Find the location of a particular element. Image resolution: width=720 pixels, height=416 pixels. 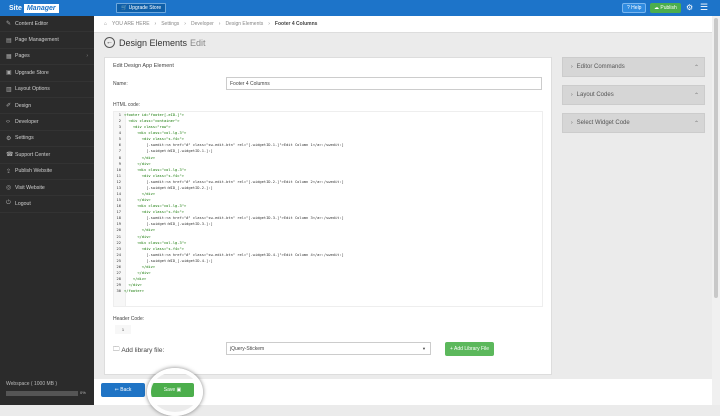

sidebar-item-label: Developer is located at coordinates (27, 122).